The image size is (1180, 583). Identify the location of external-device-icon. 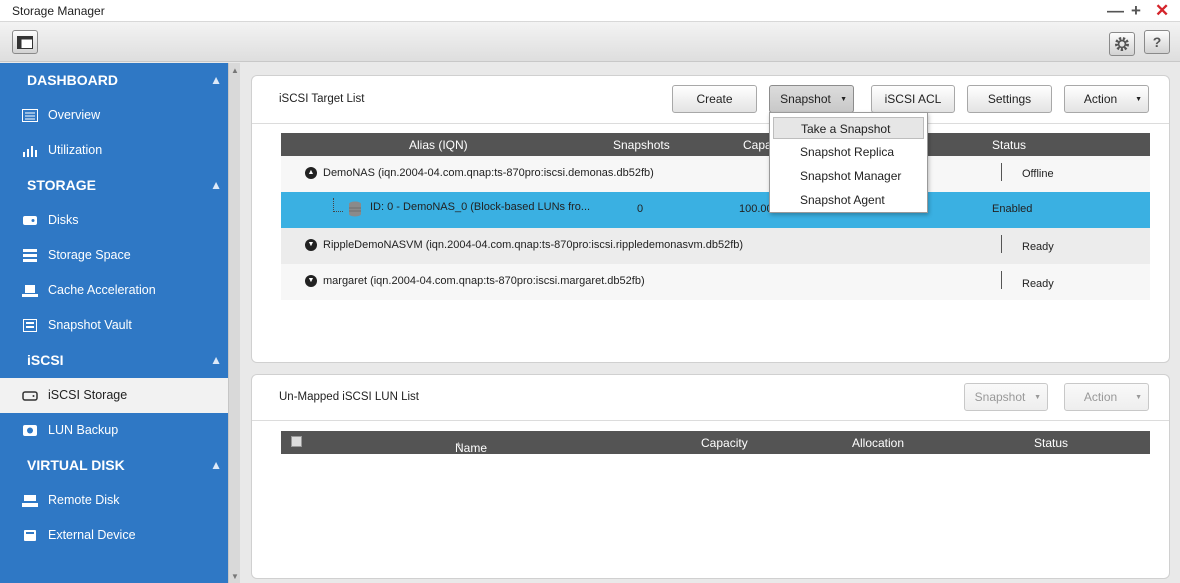
(30, 535).